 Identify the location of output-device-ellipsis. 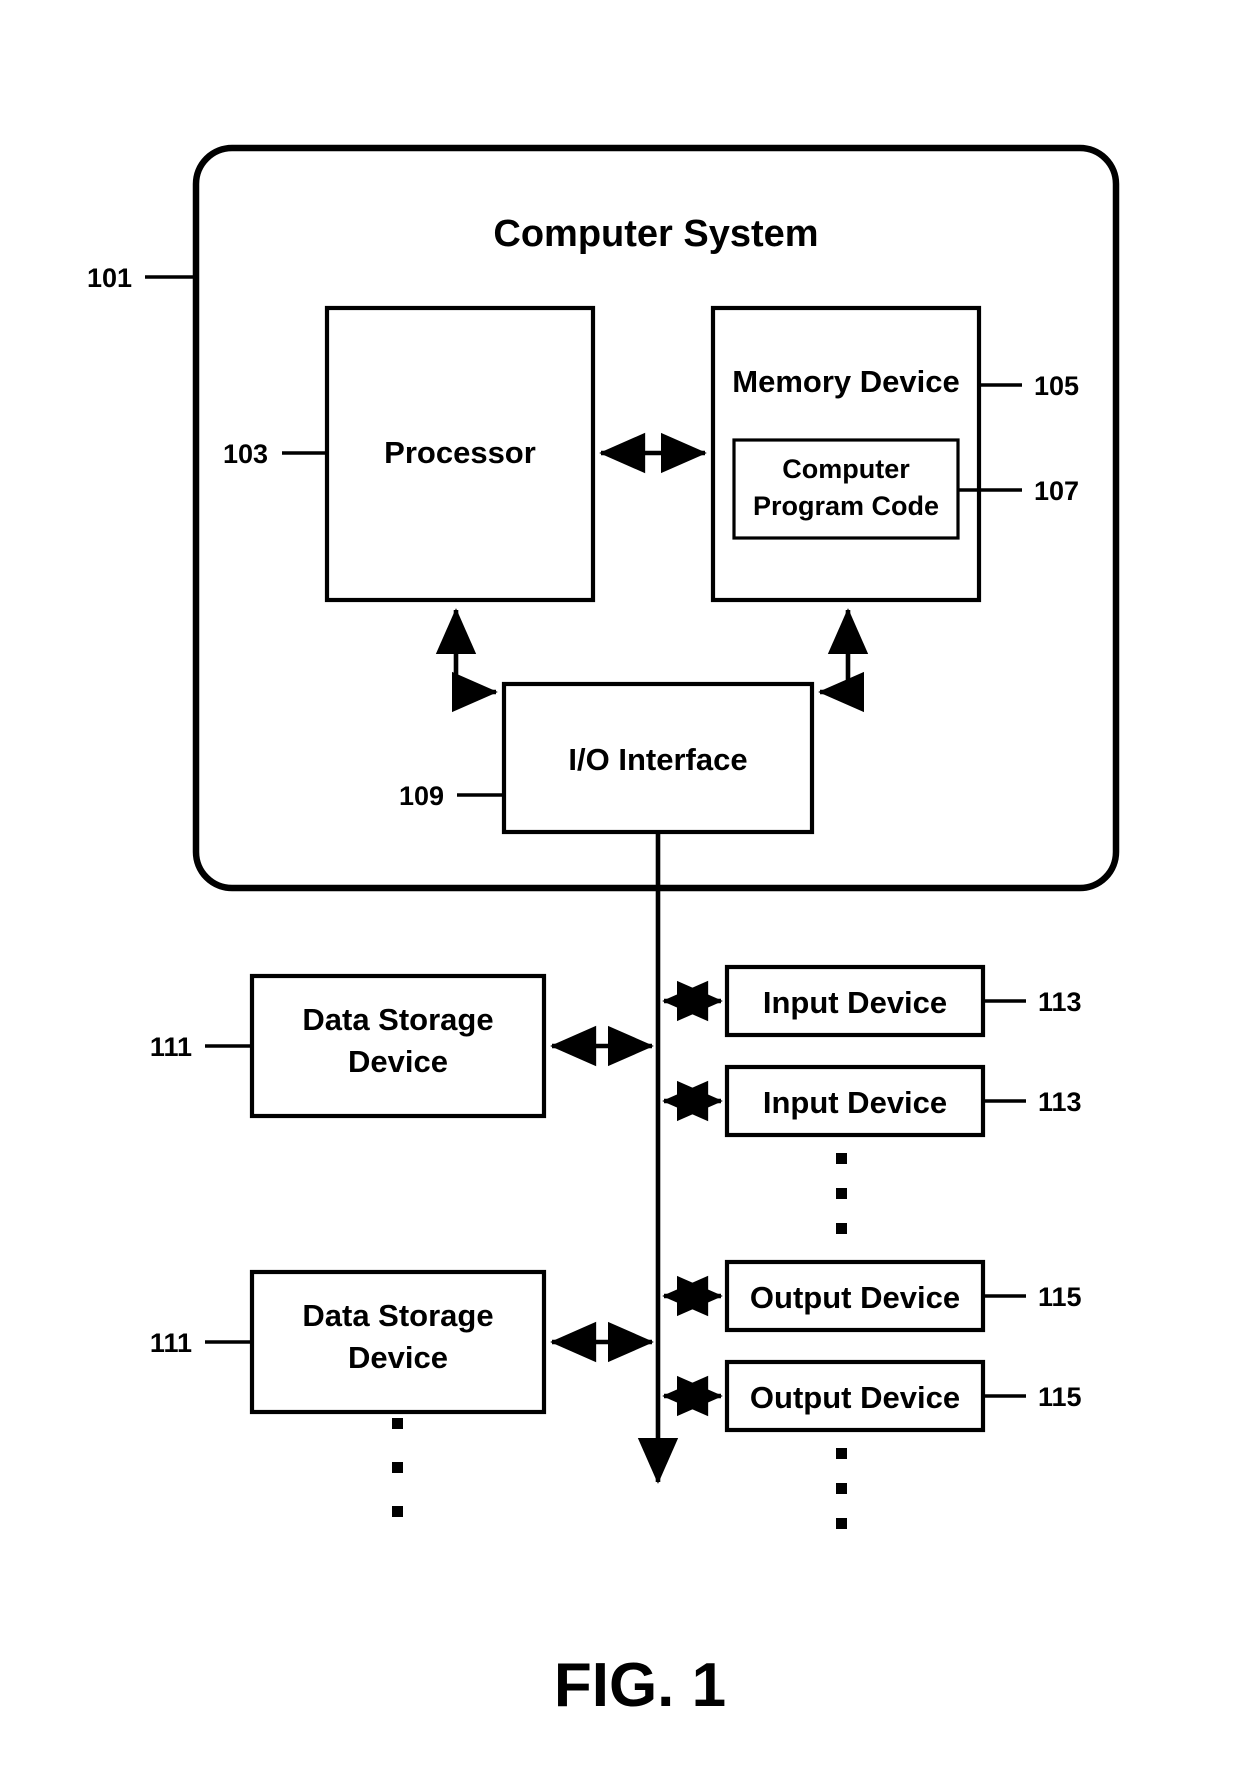
(841, 1488).